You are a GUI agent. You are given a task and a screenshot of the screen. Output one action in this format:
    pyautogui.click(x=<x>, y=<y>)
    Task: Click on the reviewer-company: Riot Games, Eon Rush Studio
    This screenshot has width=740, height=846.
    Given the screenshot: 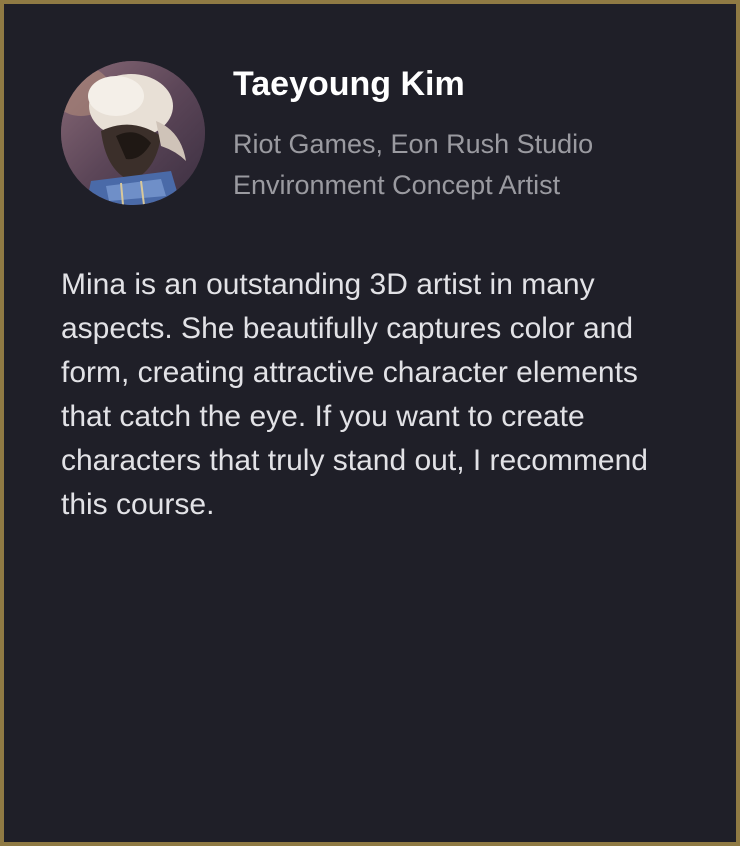 What is the action you would take?
    pyautogui.click(x=413, y=144)
    